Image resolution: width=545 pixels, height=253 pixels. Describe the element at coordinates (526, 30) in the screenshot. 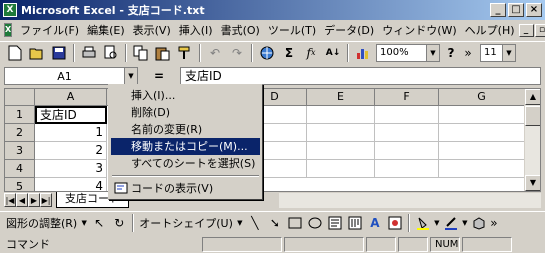

I see `doc-minimize-button: _` at that location.